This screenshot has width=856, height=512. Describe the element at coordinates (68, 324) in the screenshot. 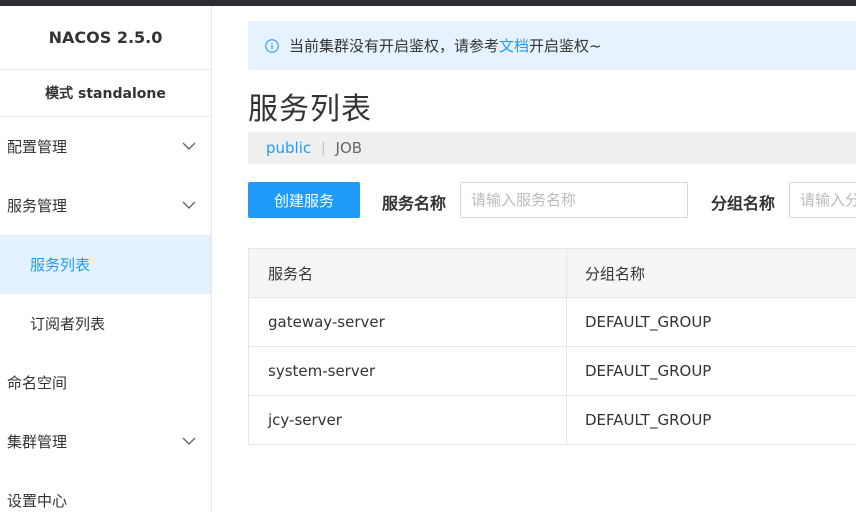

I see `sidebar-item-label: 订阅者列表` at that location.